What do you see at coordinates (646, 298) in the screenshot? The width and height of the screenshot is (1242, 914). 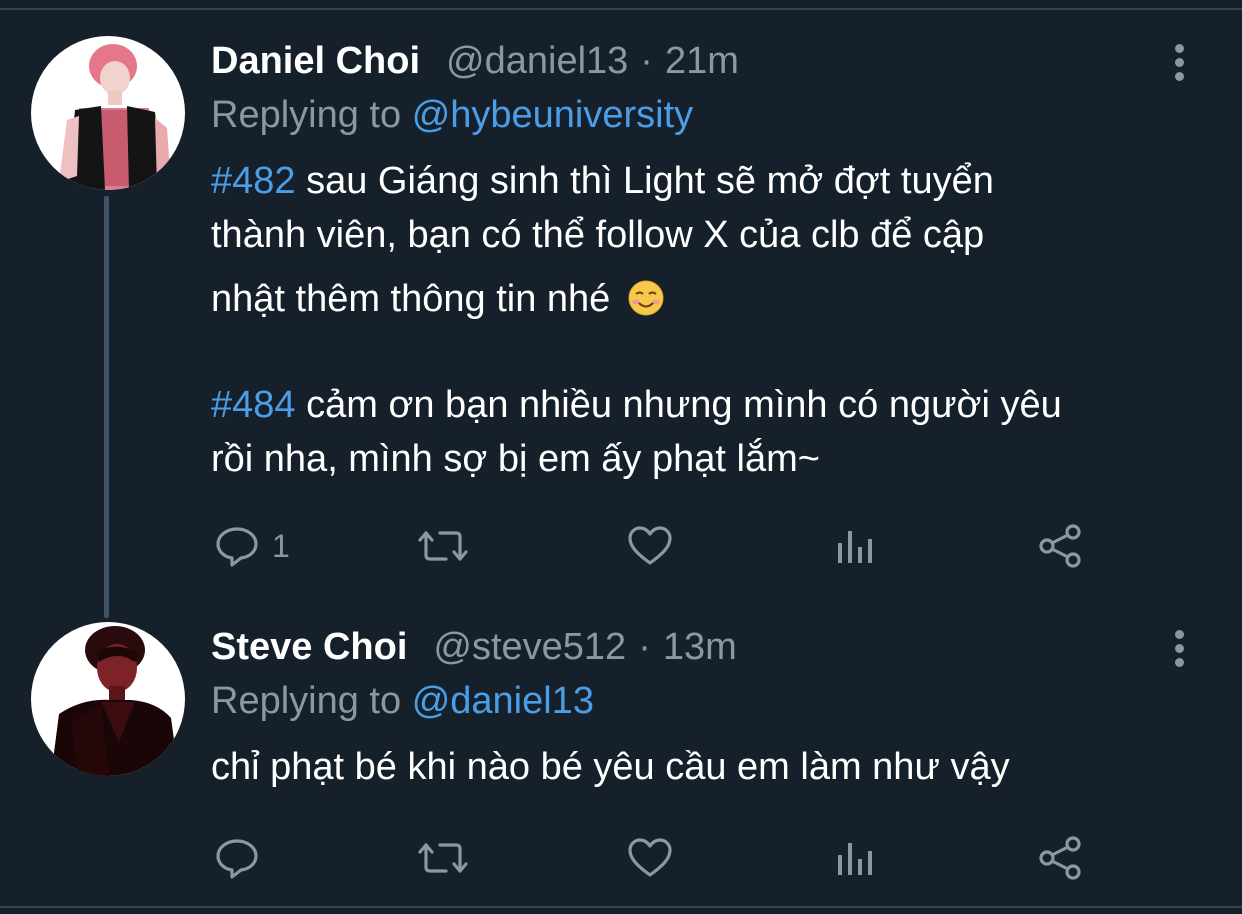 I see `smiling-face-emoji-icon` at bounding box center [646, 298].